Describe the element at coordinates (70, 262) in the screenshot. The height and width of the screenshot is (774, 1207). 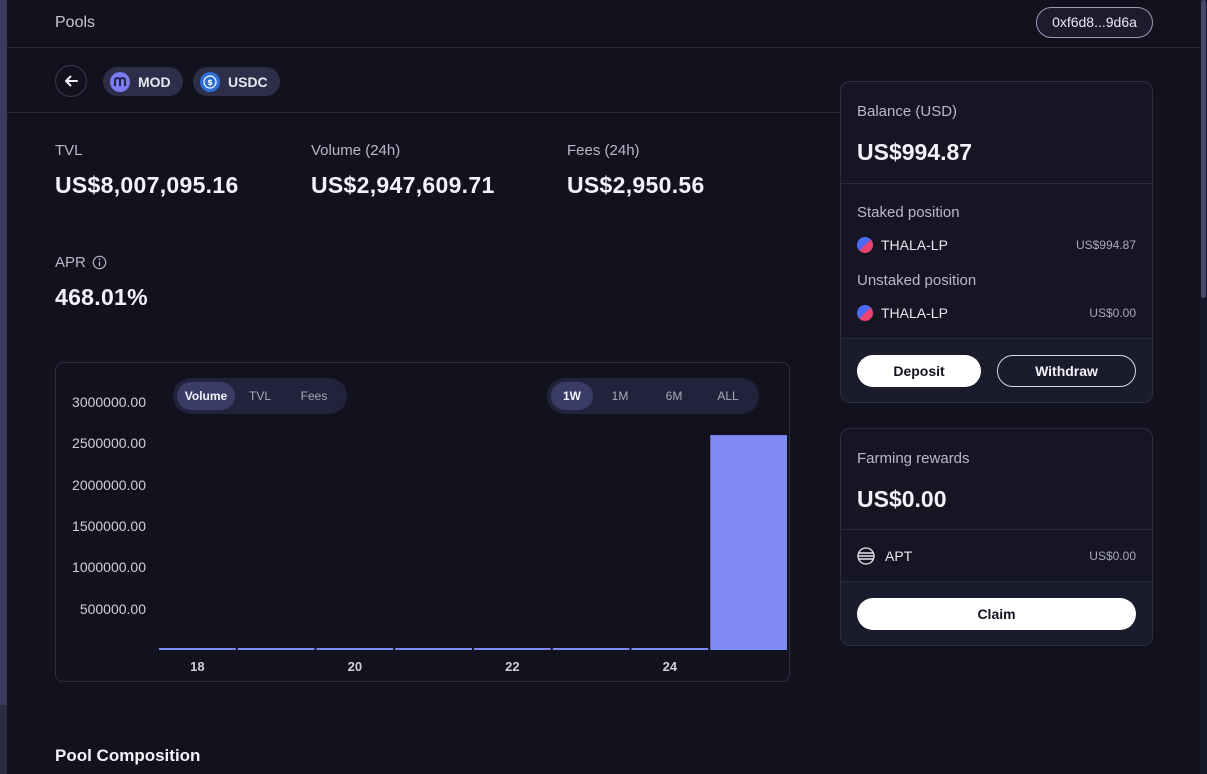
I see `apr-label: APR` at that location.